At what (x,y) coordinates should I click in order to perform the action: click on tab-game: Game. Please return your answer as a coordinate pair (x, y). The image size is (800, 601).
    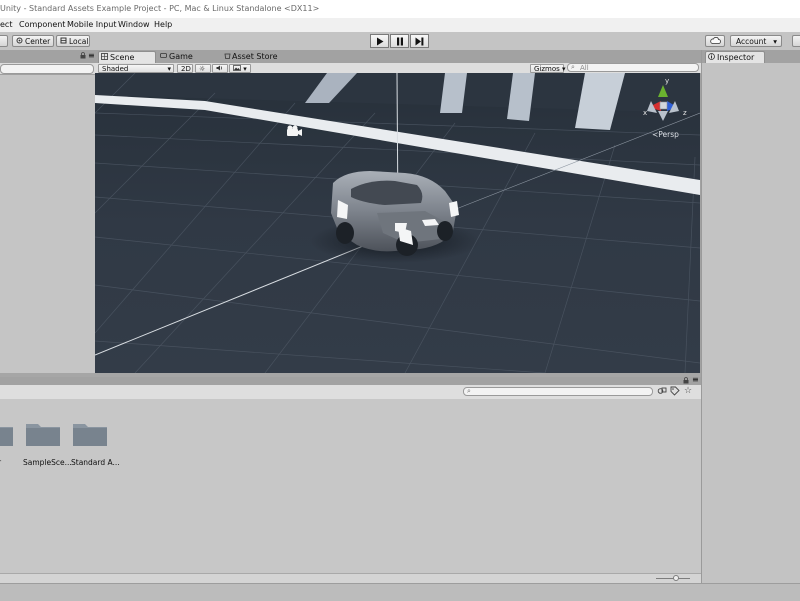
    Looking at the image, I should click on (186, 57).